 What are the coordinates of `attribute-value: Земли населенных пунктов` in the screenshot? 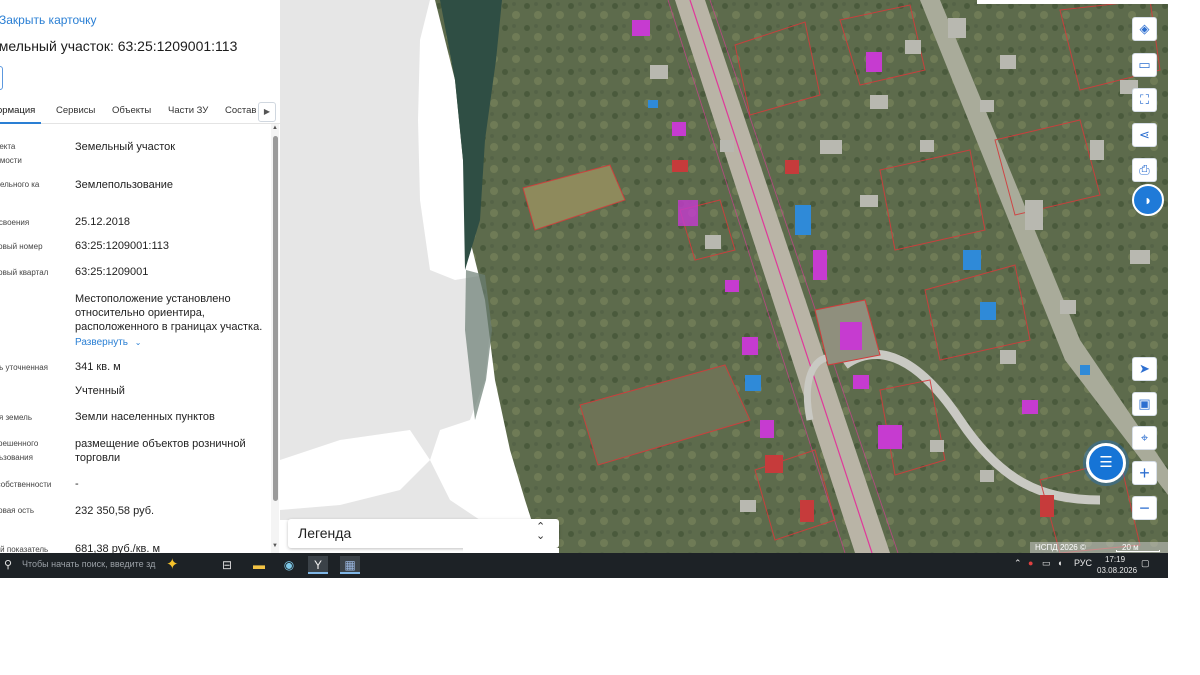 It's located at (145, 417).